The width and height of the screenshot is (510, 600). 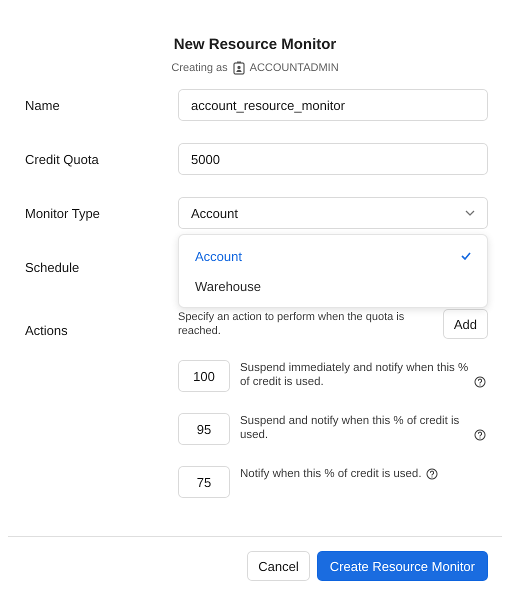 What do you see at coordinates (333, 286) in the screenshot?
I see `menu-option: Warehouse` at bounding box center [333, 286].